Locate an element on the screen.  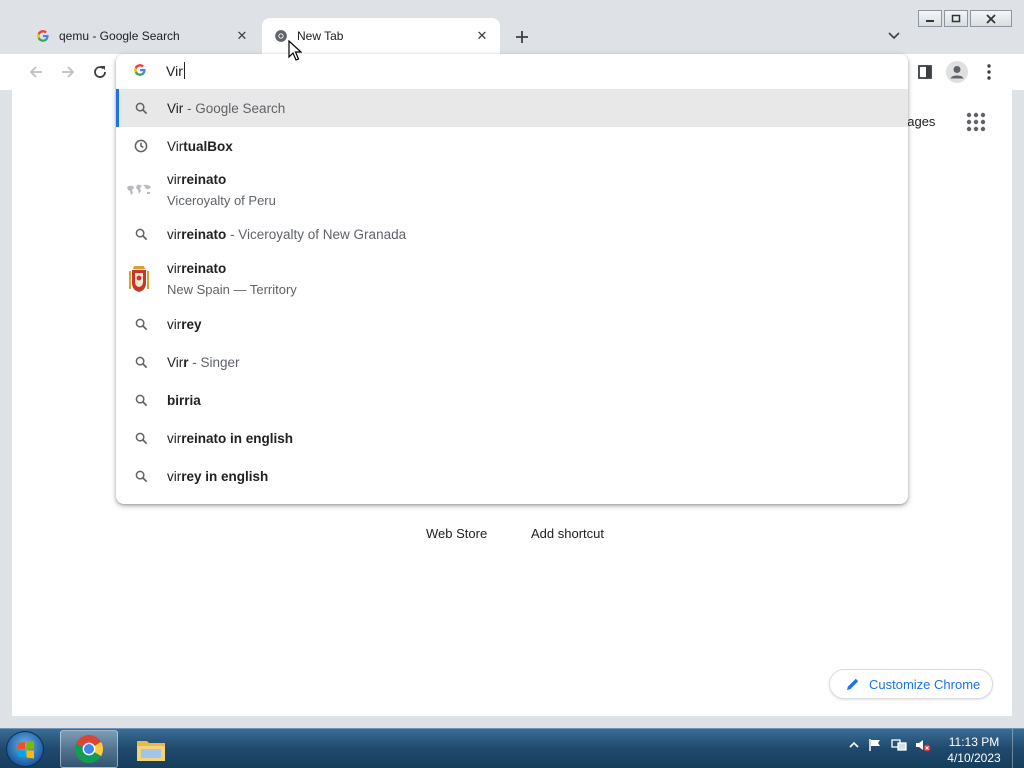
mouse-pointer-icon is located at coordinates (295, 50).